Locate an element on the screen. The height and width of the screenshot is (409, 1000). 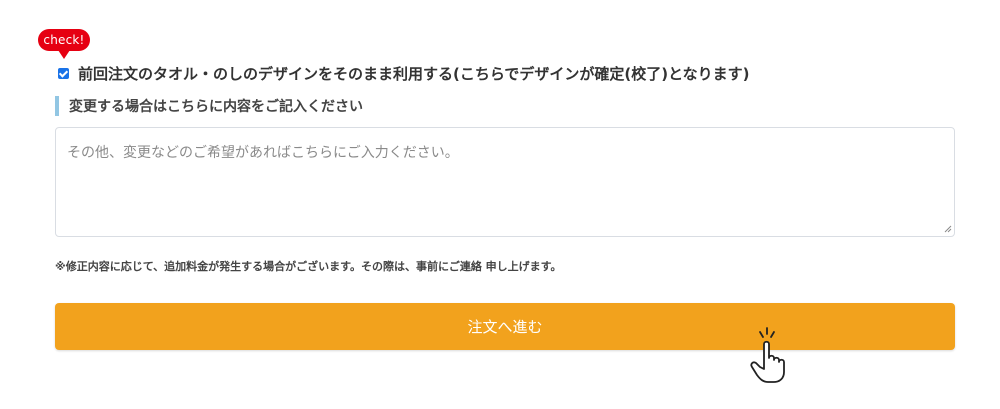
proceed-to-order-button: 注文へ進む is located at coordinates (505, 326).